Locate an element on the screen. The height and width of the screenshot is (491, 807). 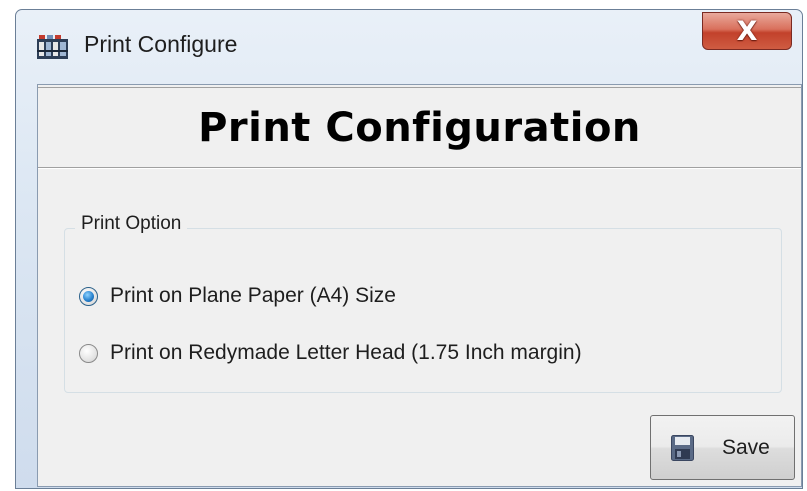
group-legend: Print Option is located at coordinates (131, 224).